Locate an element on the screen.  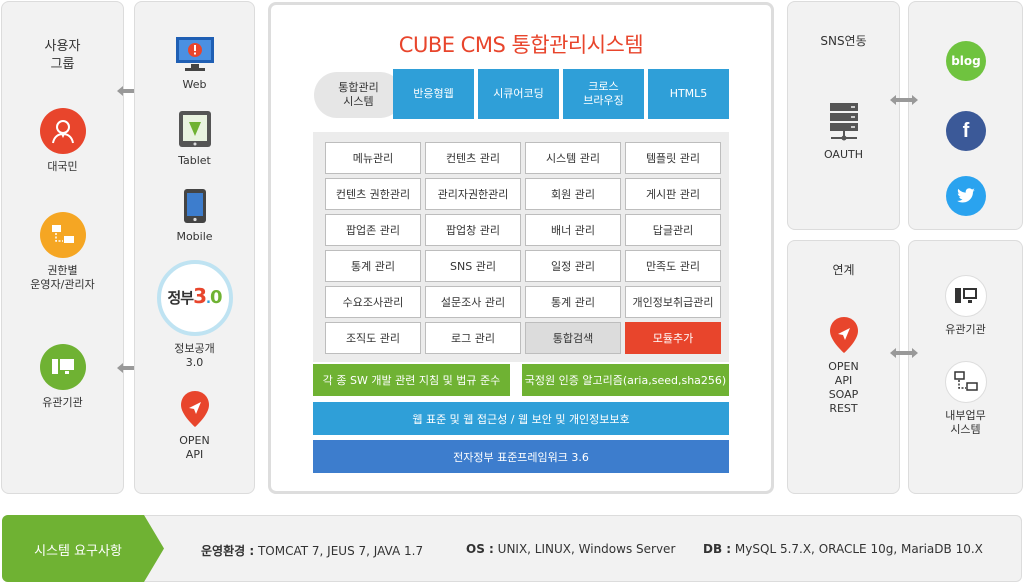
runtime-env: 운영환경 : TOMCAT 7, JEUS 7, JAVA 1.7 is located at coordinates (312, 550).